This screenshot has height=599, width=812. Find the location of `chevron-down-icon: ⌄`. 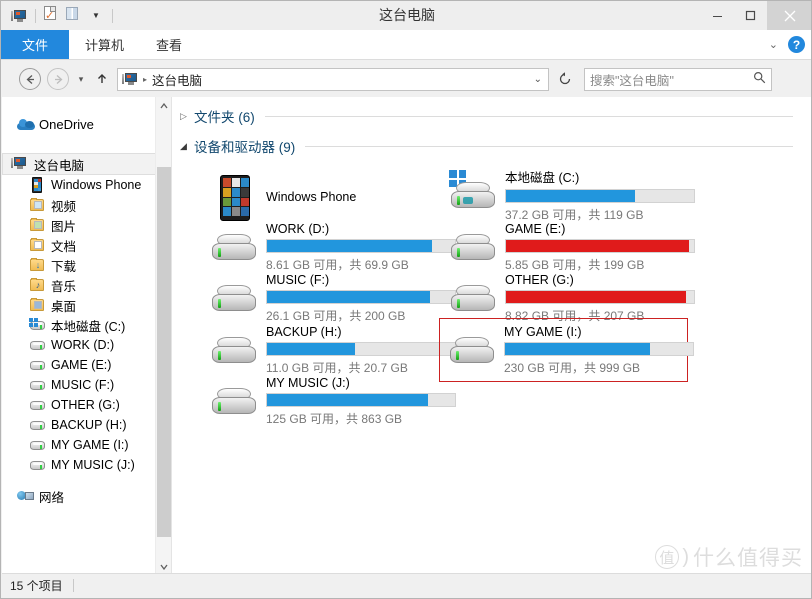

chevron-down-icon: ⌄ is located at coordinates (773, 44).